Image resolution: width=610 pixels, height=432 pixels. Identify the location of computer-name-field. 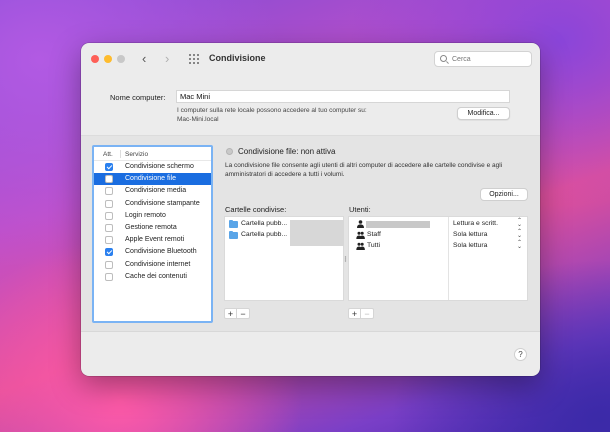
(343, 96).